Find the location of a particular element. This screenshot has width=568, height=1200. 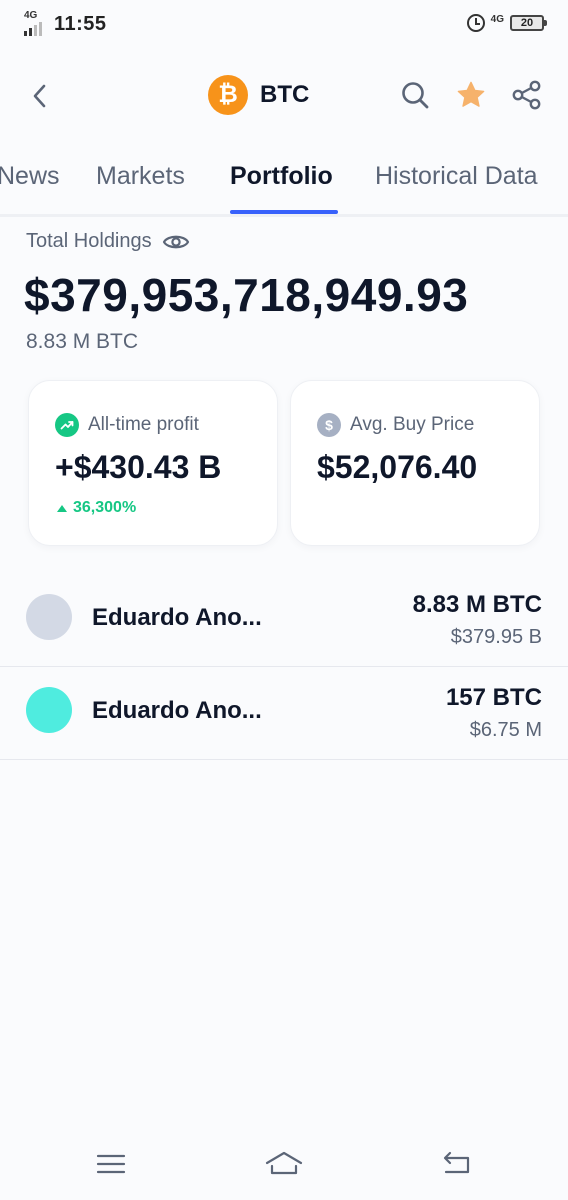

tab-news: News is located at coordinates (30, 176).